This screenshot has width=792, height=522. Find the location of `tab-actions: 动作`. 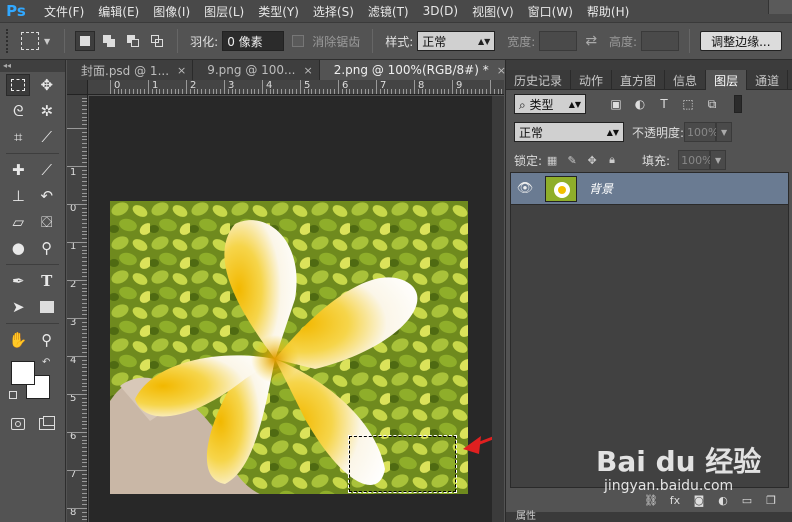

tab-actions: 动作 is located at coordinates (592, 80).